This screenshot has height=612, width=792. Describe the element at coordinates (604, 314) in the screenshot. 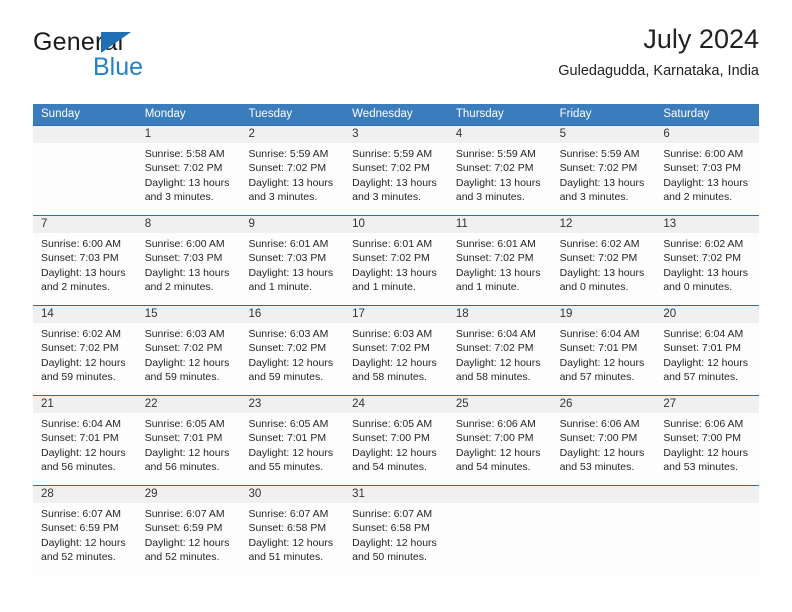

I see `day-number: 19` at that location.